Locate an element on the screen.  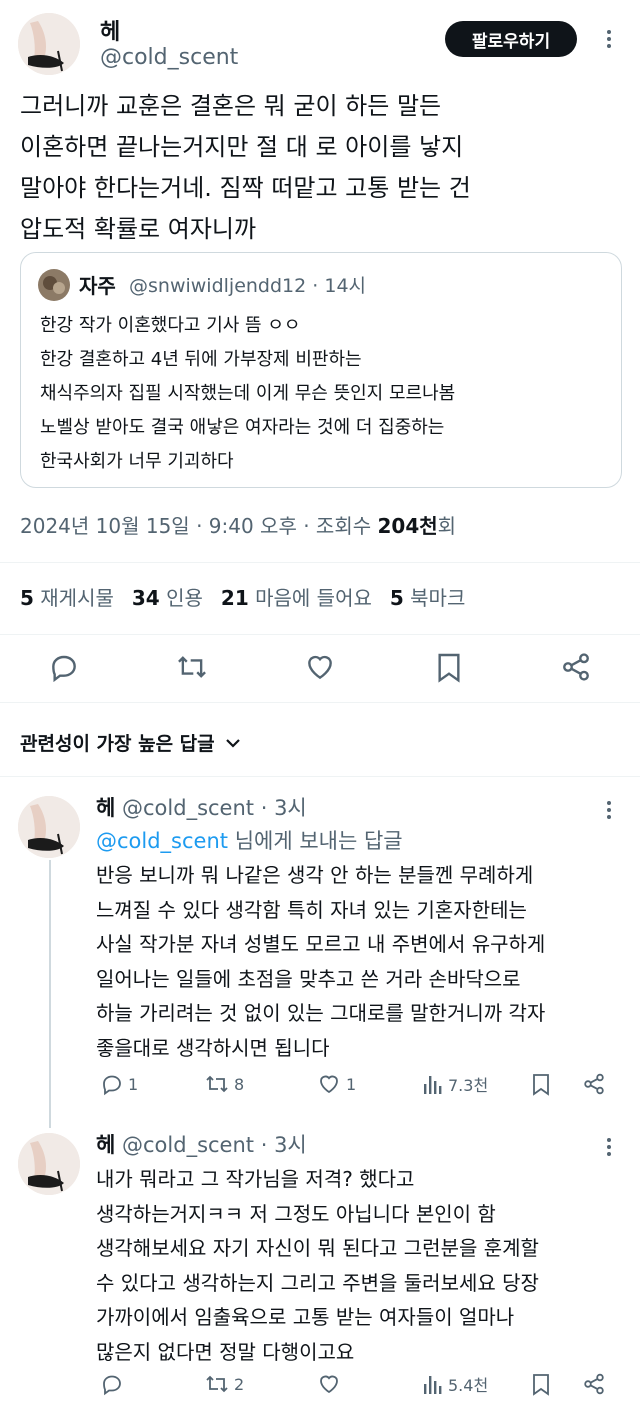
author-avatar is located at coordinates (49, 44).